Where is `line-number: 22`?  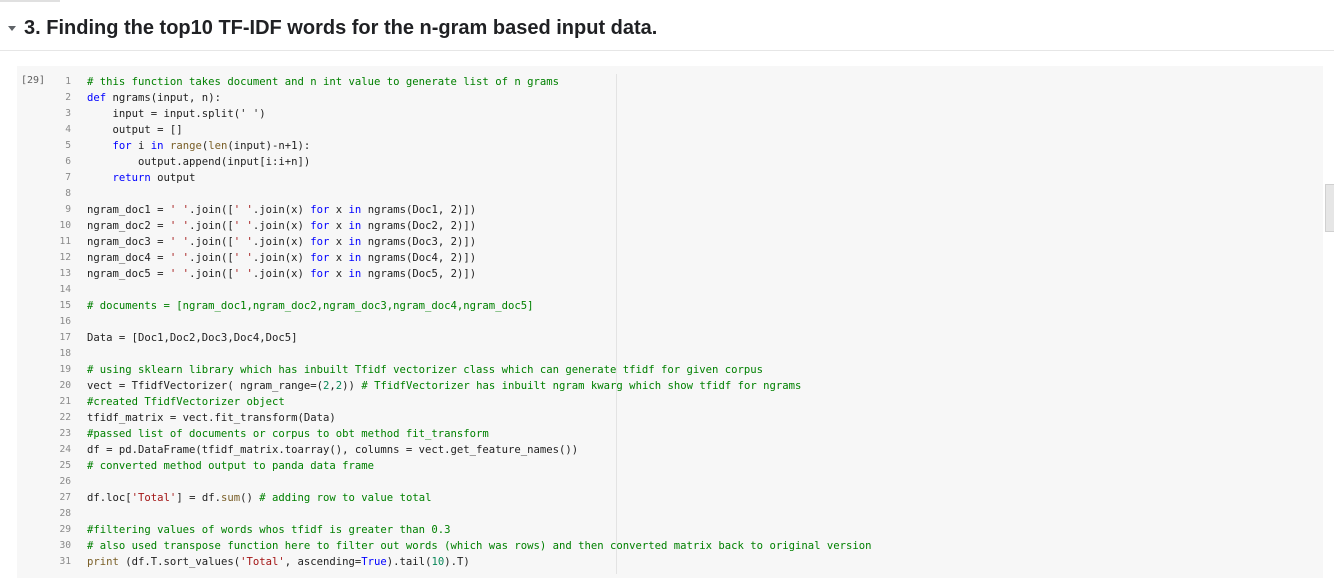
line-number: 22 is located at coordinates (65, 417).